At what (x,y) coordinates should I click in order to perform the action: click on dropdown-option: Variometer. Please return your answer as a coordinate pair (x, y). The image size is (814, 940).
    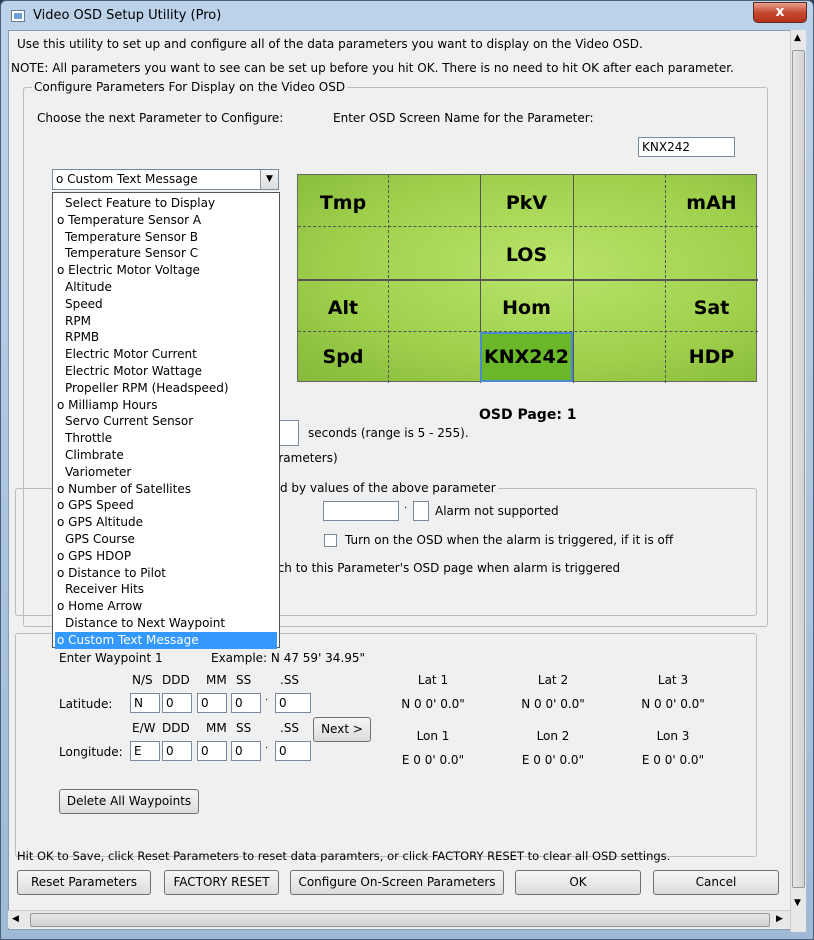
    Looking at the image, I should click on (166, 472).